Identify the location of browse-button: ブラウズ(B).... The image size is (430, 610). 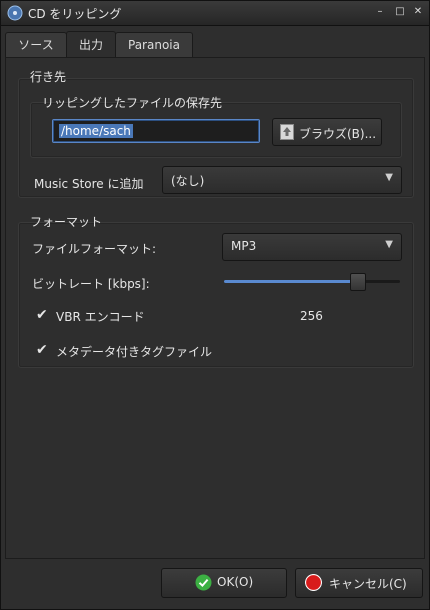
(327, 132).